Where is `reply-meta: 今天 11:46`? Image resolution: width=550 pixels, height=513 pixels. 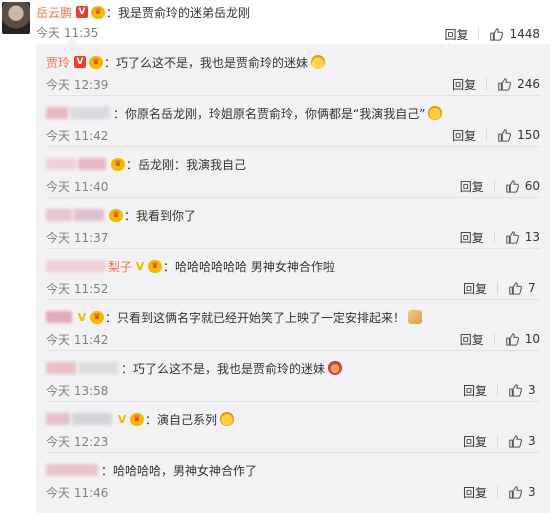 reply-meta: 今天 11:46 is located at coordinates (77, 492).